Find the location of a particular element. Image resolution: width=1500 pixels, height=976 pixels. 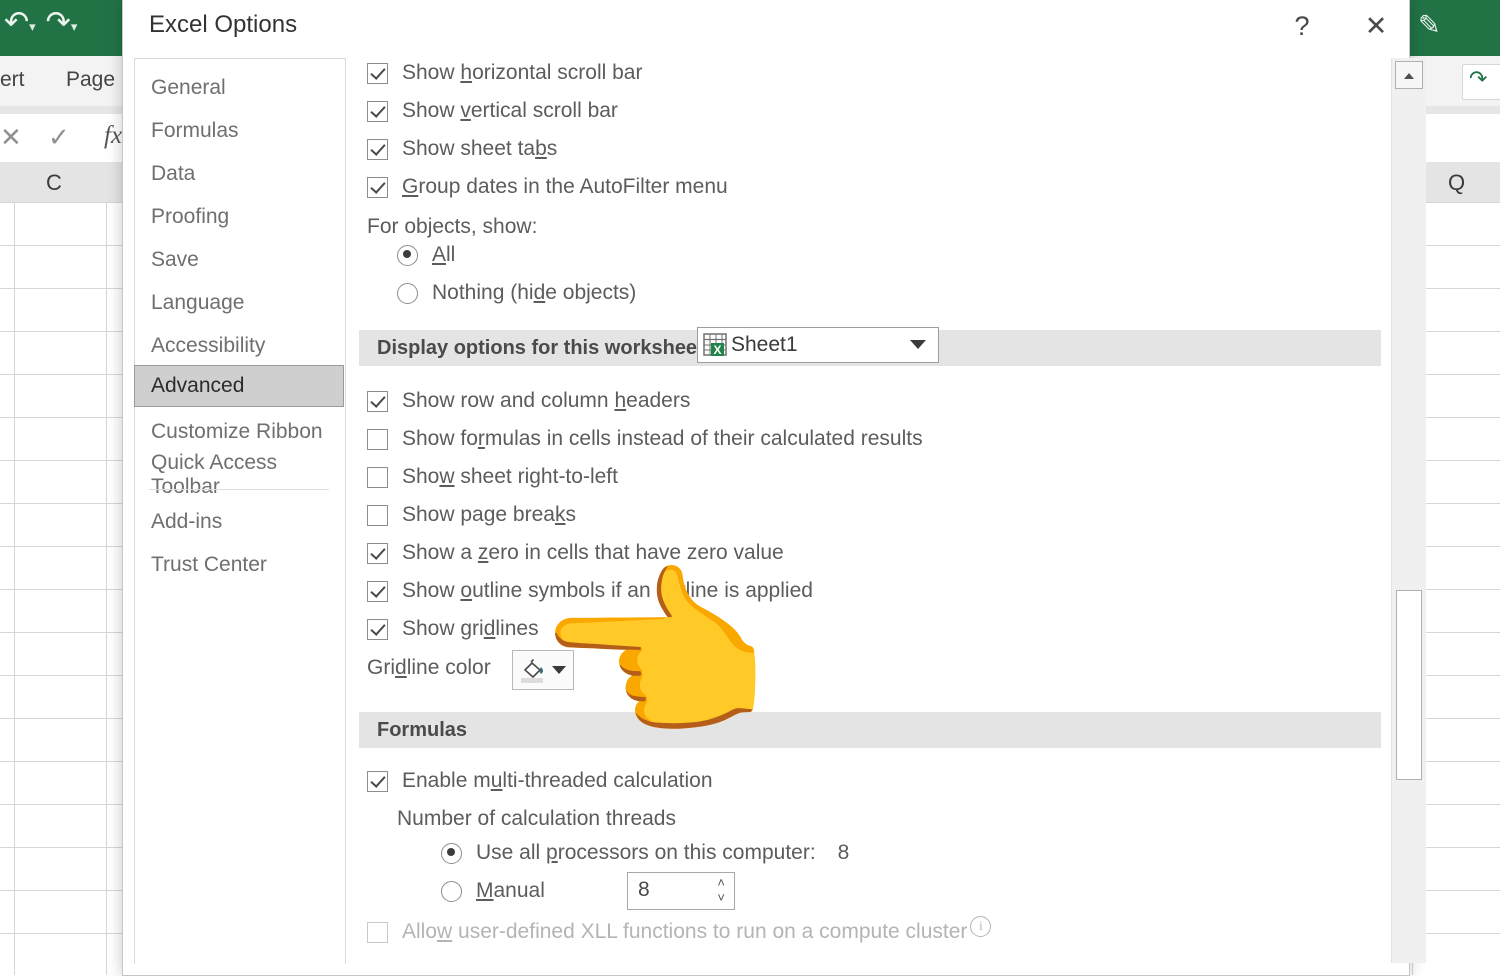

option-use-all-processors: Use all processors on this computer: 8 is located at coordinates (645, 853).